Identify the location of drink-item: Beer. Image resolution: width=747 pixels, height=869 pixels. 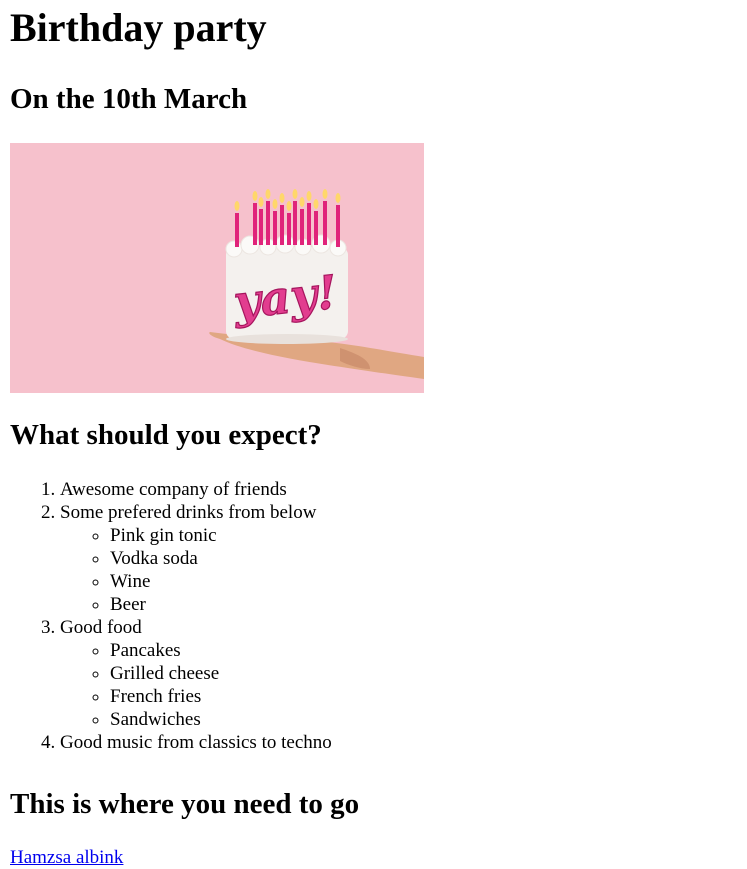
(423, 604).